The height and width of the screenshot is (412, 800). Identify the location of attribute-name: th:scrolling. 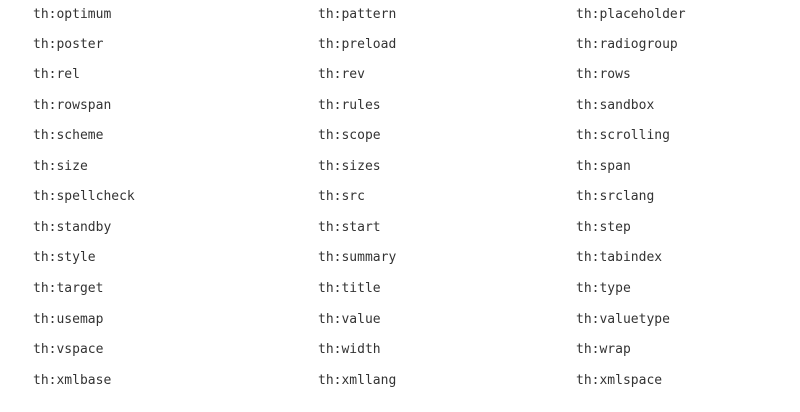
(623, 135).